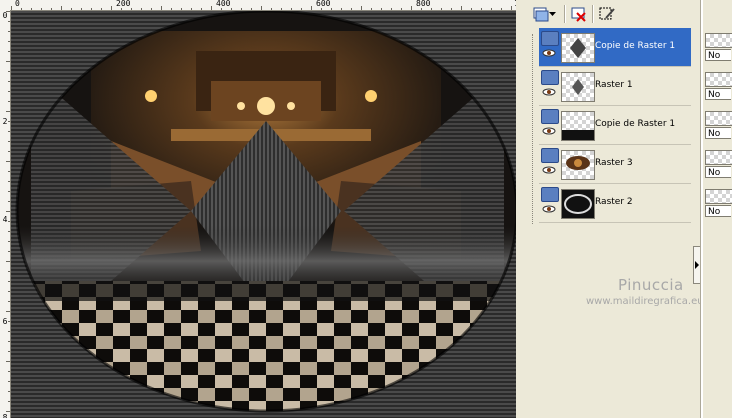 The height and width of the screenshot is (418, 732). What do you see at coordinates (635, 124) in the screenshot?
I see `layer-name: Copie de Raster 1` at bounding box center [635, 124].